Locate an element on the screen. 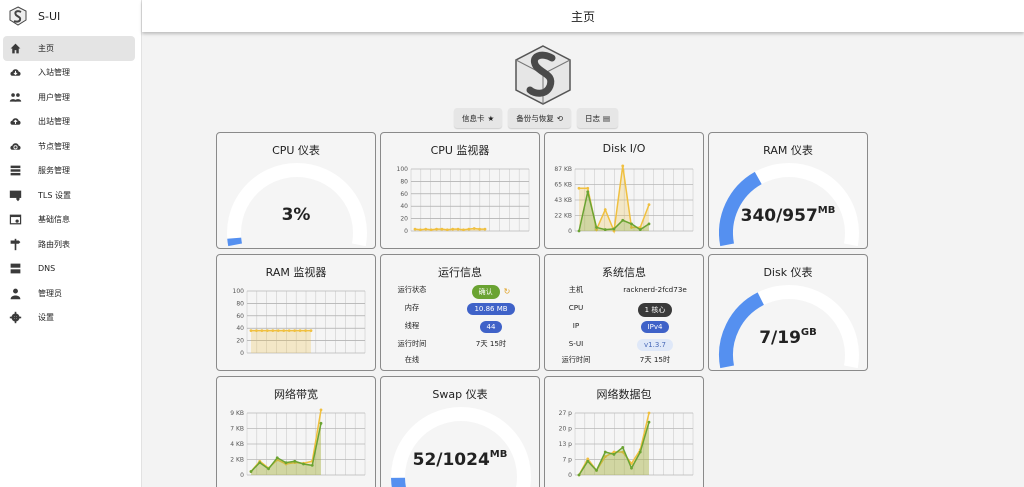  info-row: 线程 44 is located at coordinates (460, 326).